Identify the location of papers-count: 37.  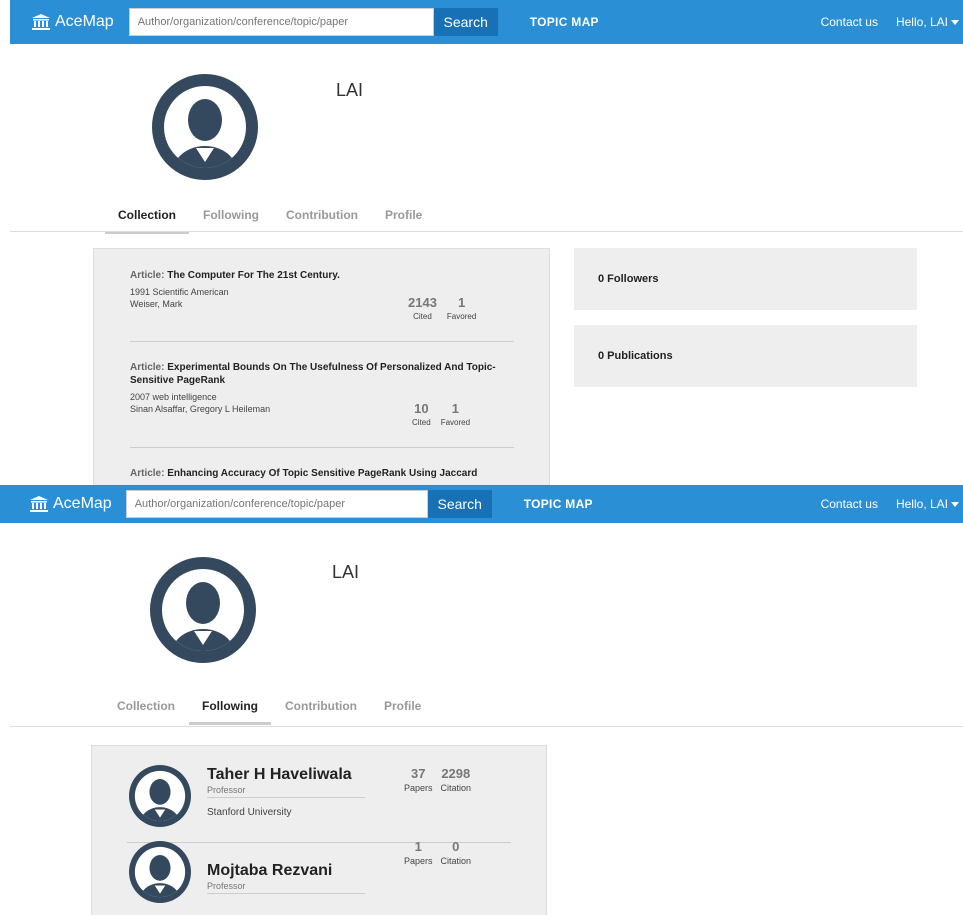
(418, 773).